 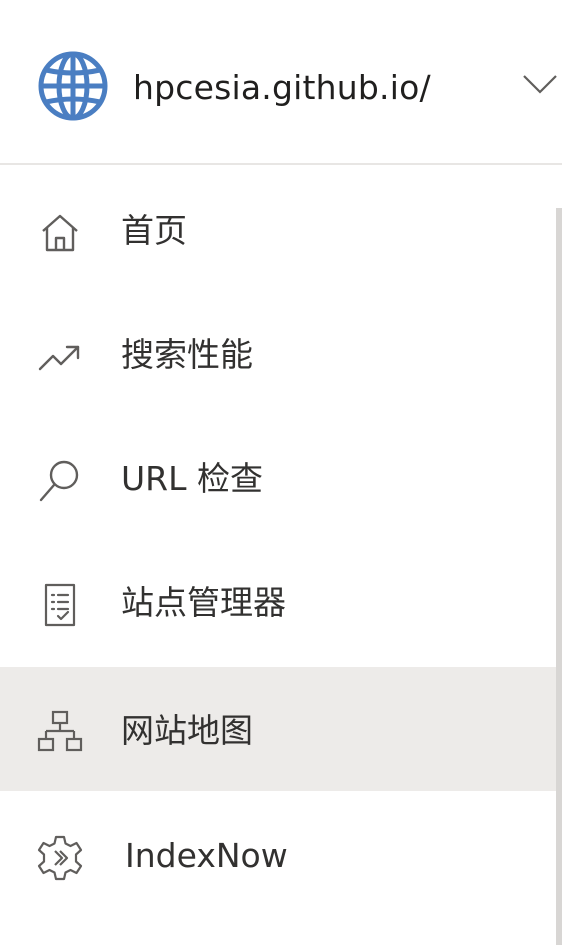 I want to click on sidebar-item-url-inspection: URL 检查, so click(x=278, y=477).